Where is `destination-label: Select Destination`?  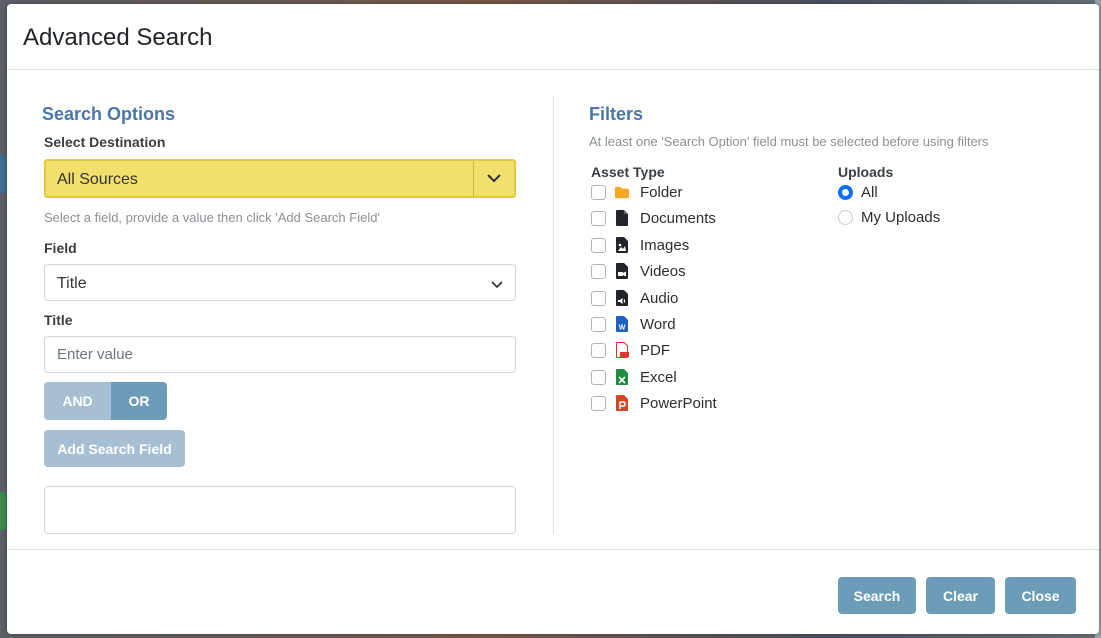
destination-label: Select Destination is located at coordinates (105, 142).